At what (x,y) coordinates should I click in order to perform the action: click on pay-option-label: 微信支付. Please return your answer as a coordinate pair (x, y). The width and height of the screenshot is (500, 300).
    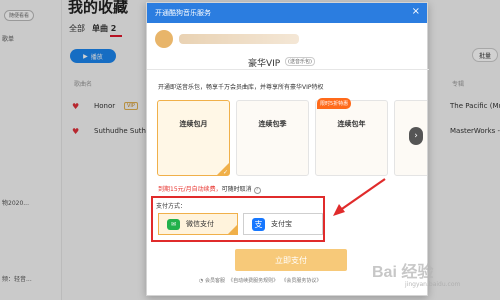
    Looking at the image, I should click on (200, 224).